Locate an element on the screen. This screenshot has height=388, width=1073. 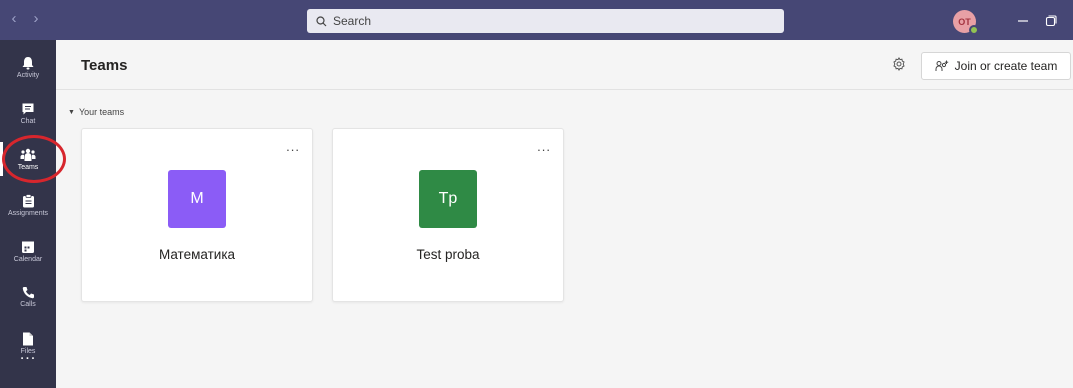
calendar-icon is located at coordinates (28, 247).